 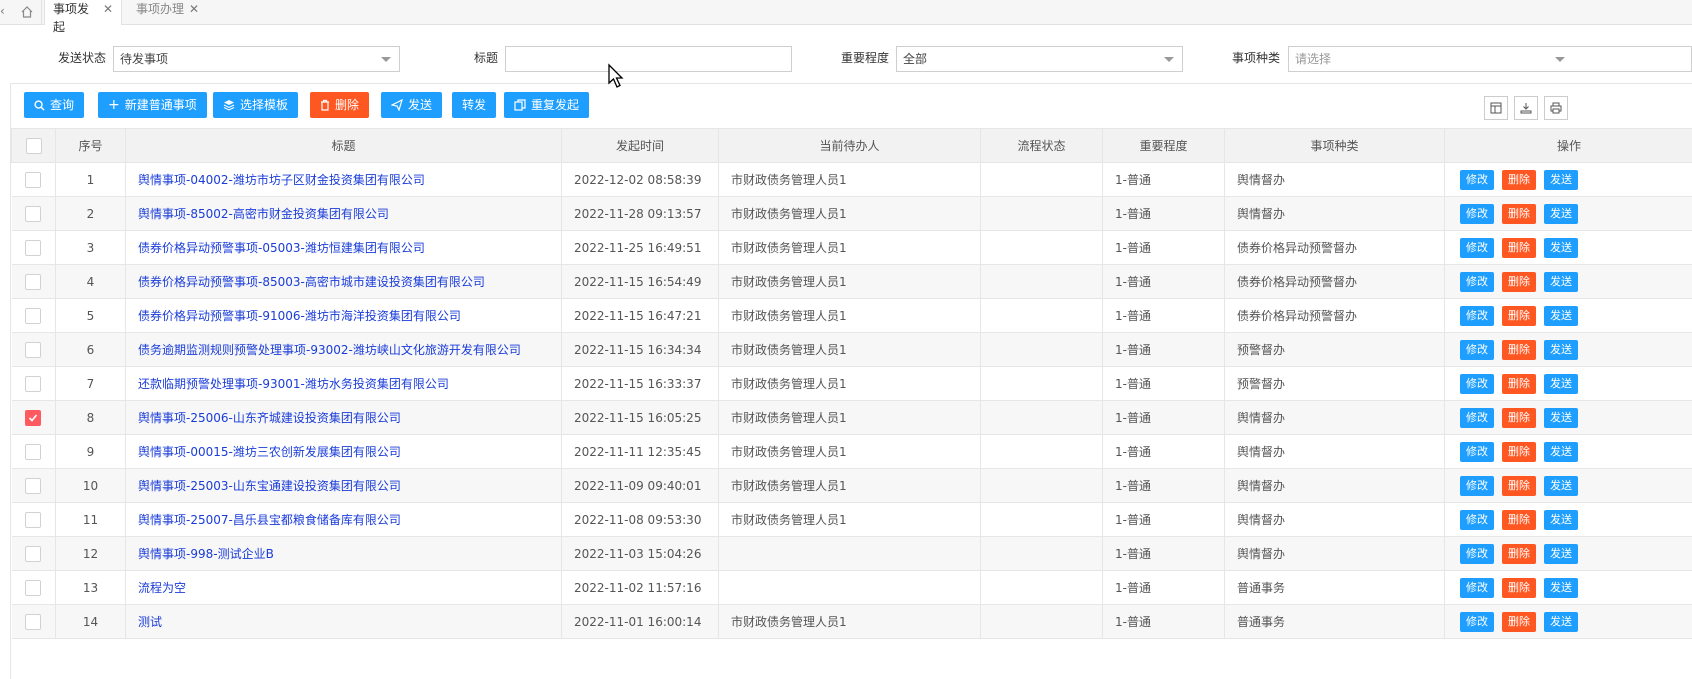 What do you see at coordinates (343, 145) in the screenshot?
I see `header-title: 标题` at bounding box center [343, 145].